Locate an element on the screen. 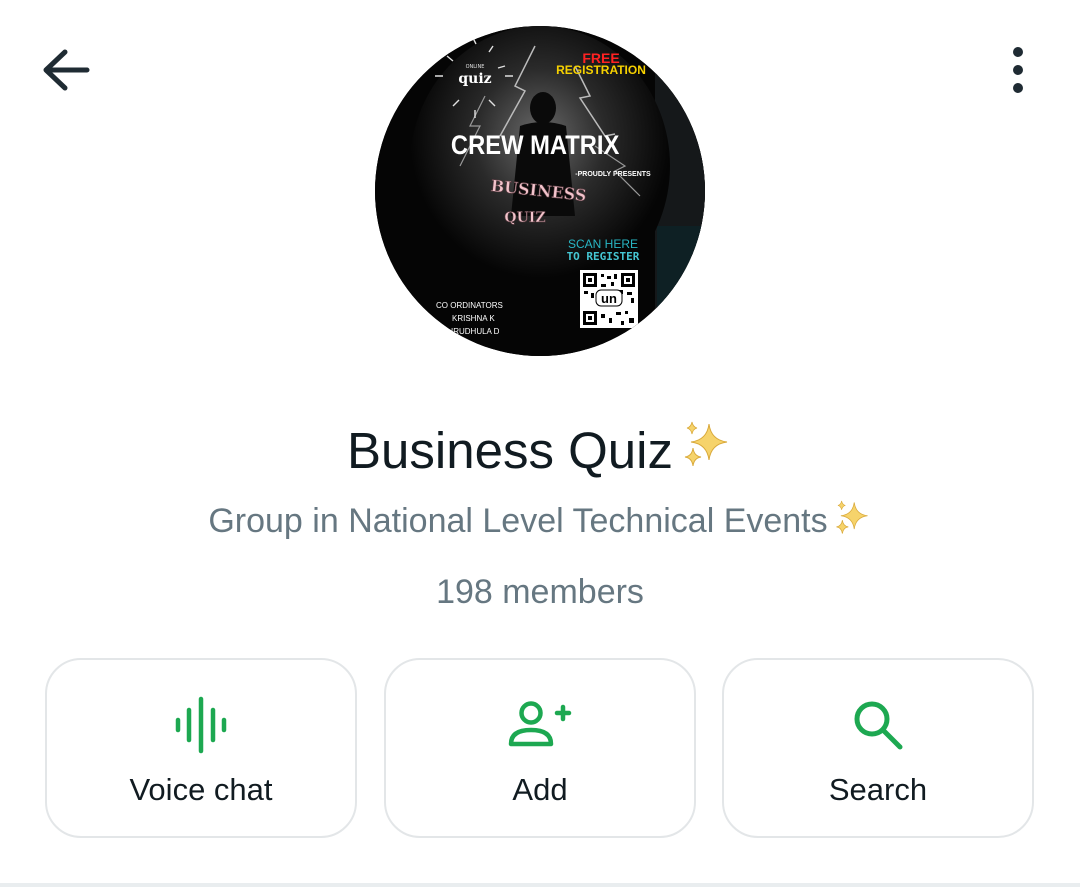 The width and height of the screenshot is (1080, 887). more-options-button is located at coordinates (1018, 70).